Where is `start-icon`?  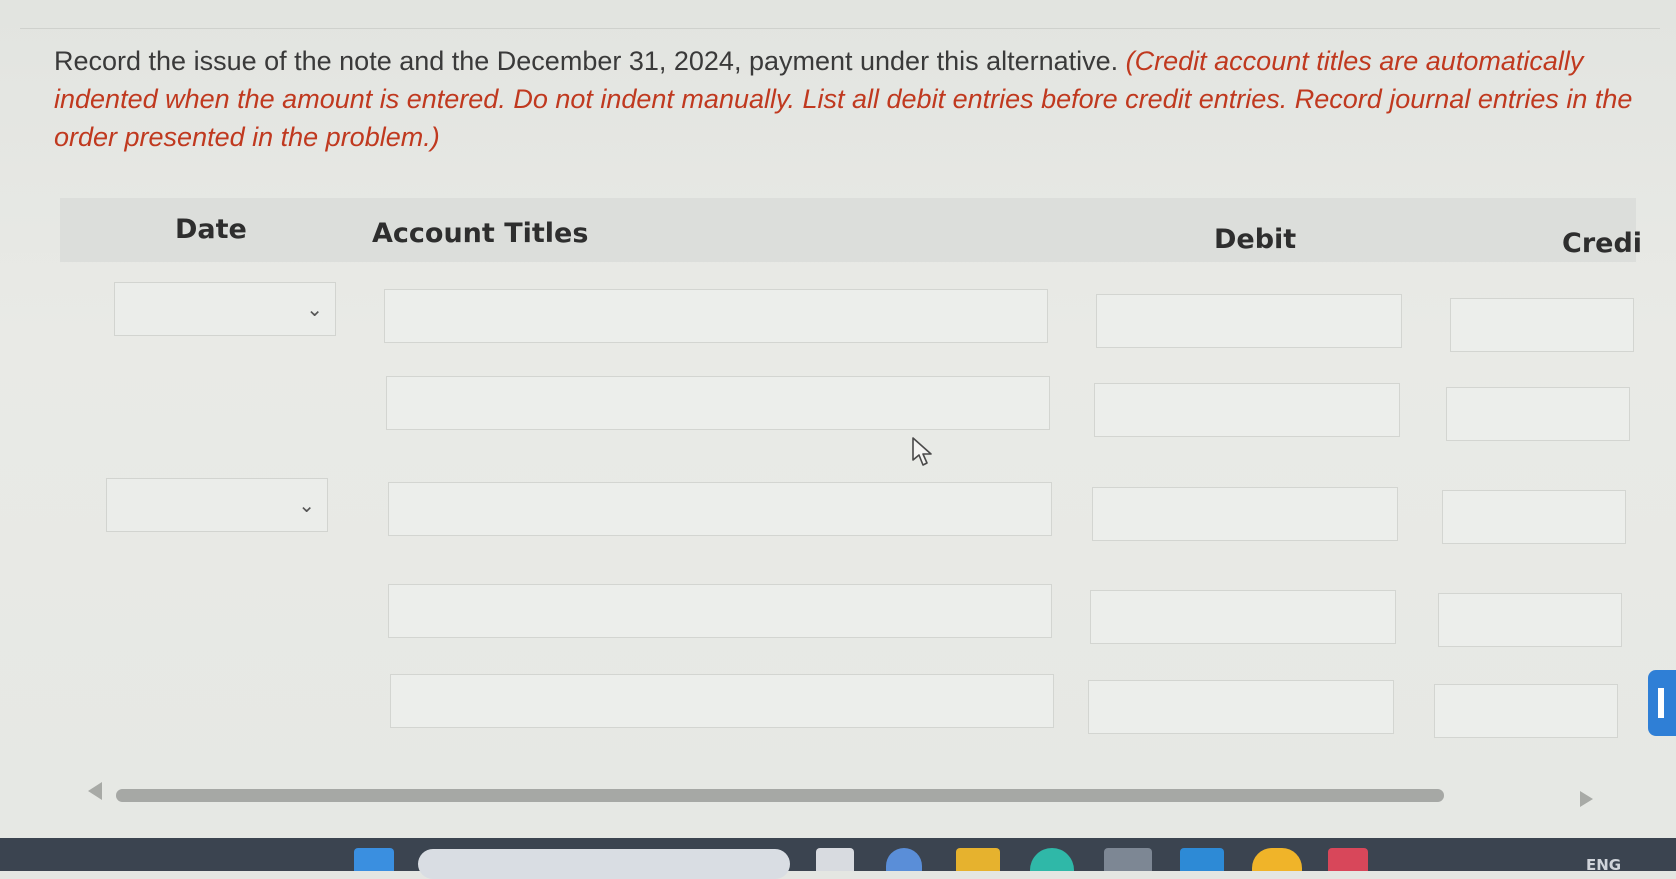 start-icon is located at coordinates (374, 859).